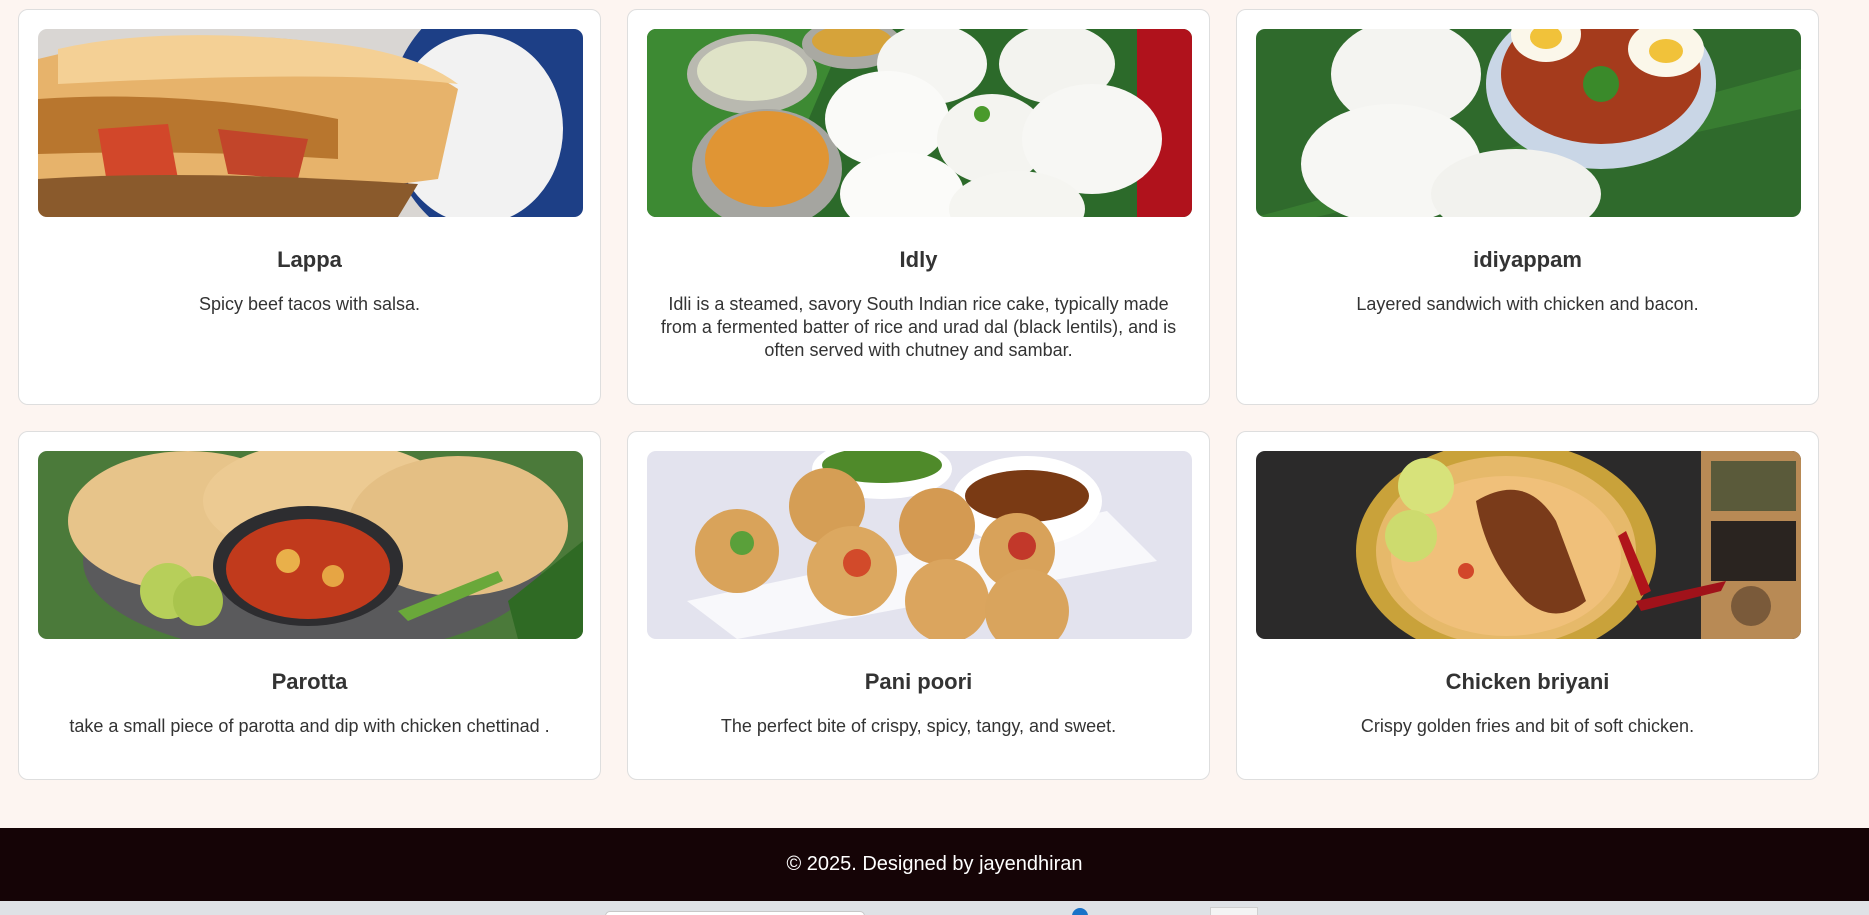 This screenshot has height=915, width=1869. What do you see at coordinates (1528, 123) in the screenshot?
I see `idiyappam-photo` at bounding box center [1528, 123].